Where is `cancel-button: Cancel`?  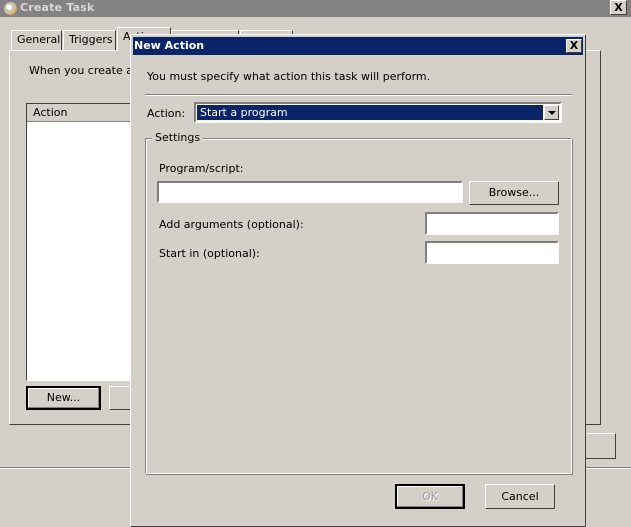
cancel-button: Cancel is located at coordinates (520, 496).